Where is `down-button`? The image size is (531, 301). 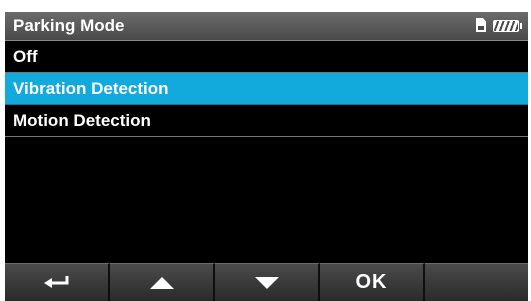
down-button is located at coordinates (267, 282).